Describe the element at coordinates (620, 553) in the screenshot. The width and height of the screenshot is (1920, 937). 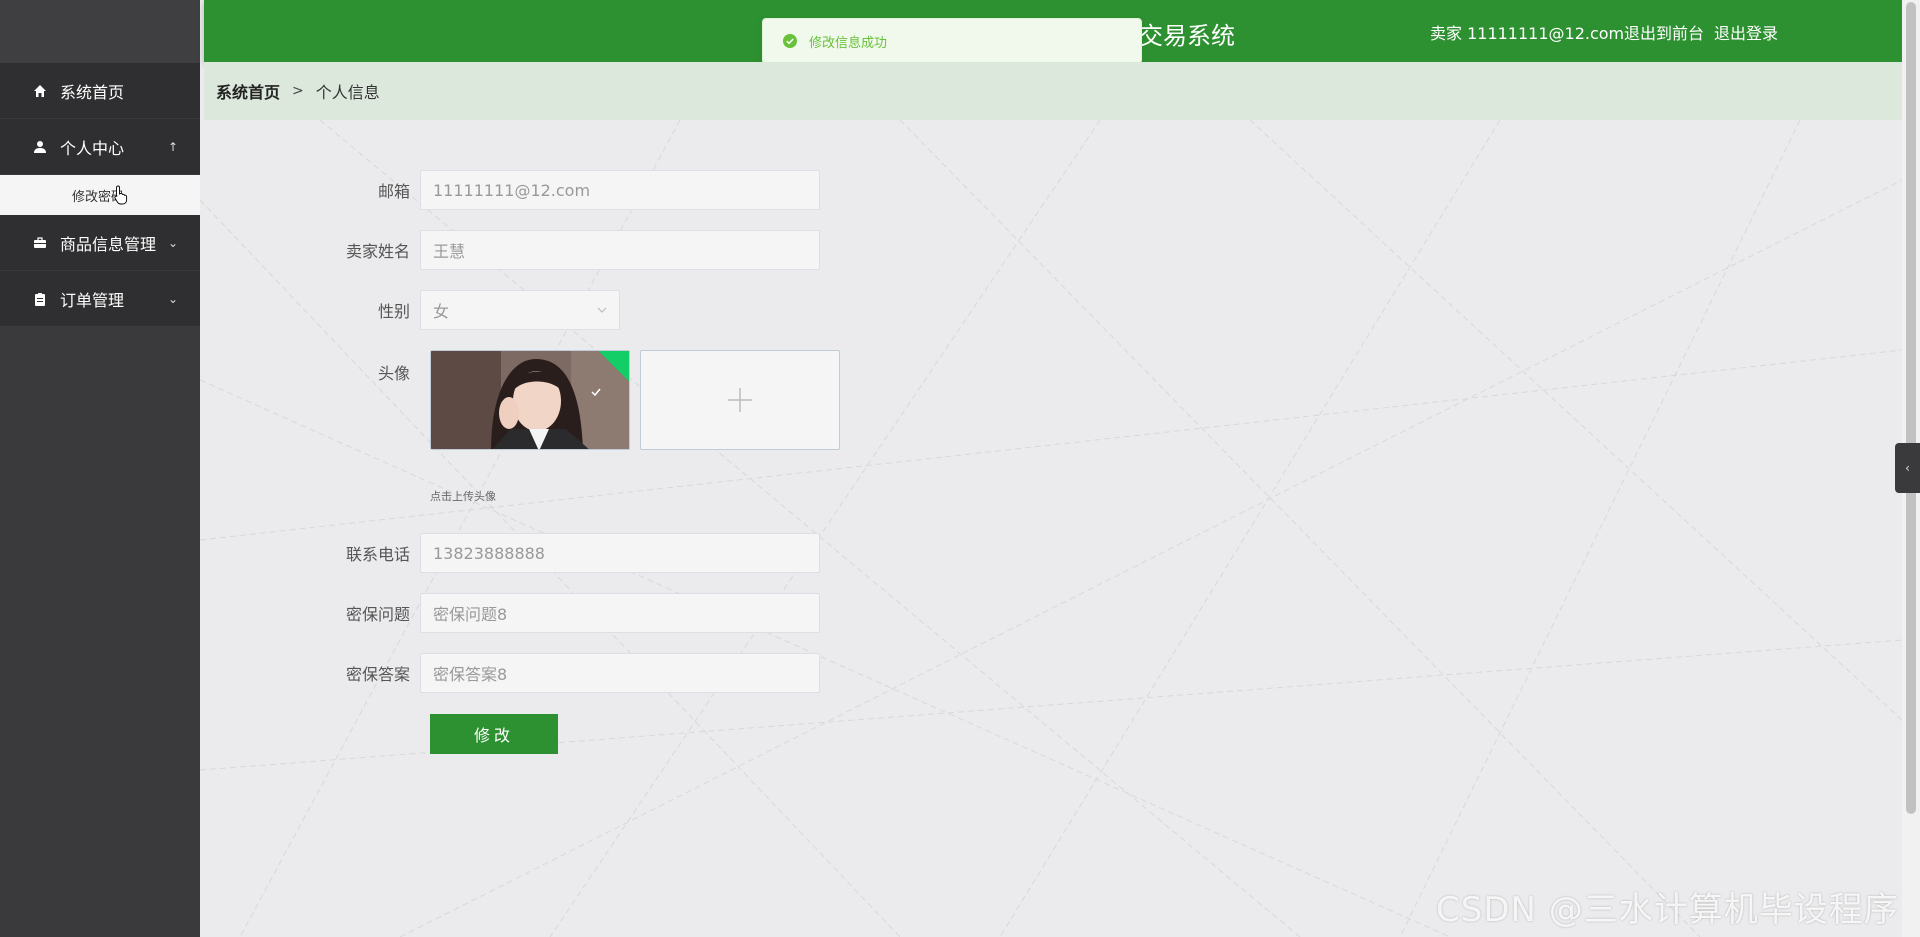
I see `phone-field` at that location.